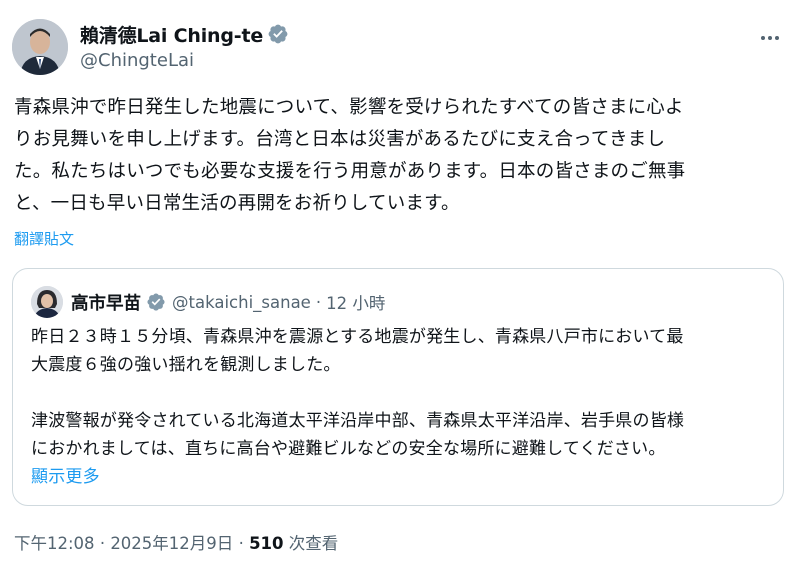 The height and width of the screenshot is (576, 800). What do you see at coordinates (313, 543) in the screenshot?
I see `views-label: 次查看` at bounding box center [313, 543].